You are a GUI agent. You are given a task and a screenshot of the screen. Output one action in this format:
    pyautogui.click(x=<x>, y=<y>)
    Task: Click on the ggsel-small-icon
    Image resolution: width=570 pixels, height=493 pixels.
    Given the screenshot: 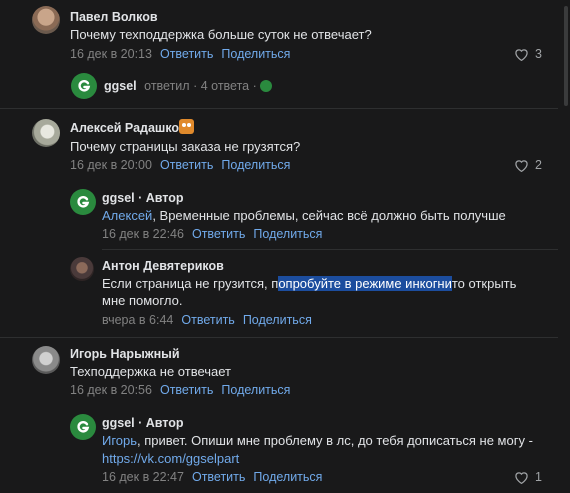 What is the action you would take?
    pyautogui.click(x=266, y=86)
    